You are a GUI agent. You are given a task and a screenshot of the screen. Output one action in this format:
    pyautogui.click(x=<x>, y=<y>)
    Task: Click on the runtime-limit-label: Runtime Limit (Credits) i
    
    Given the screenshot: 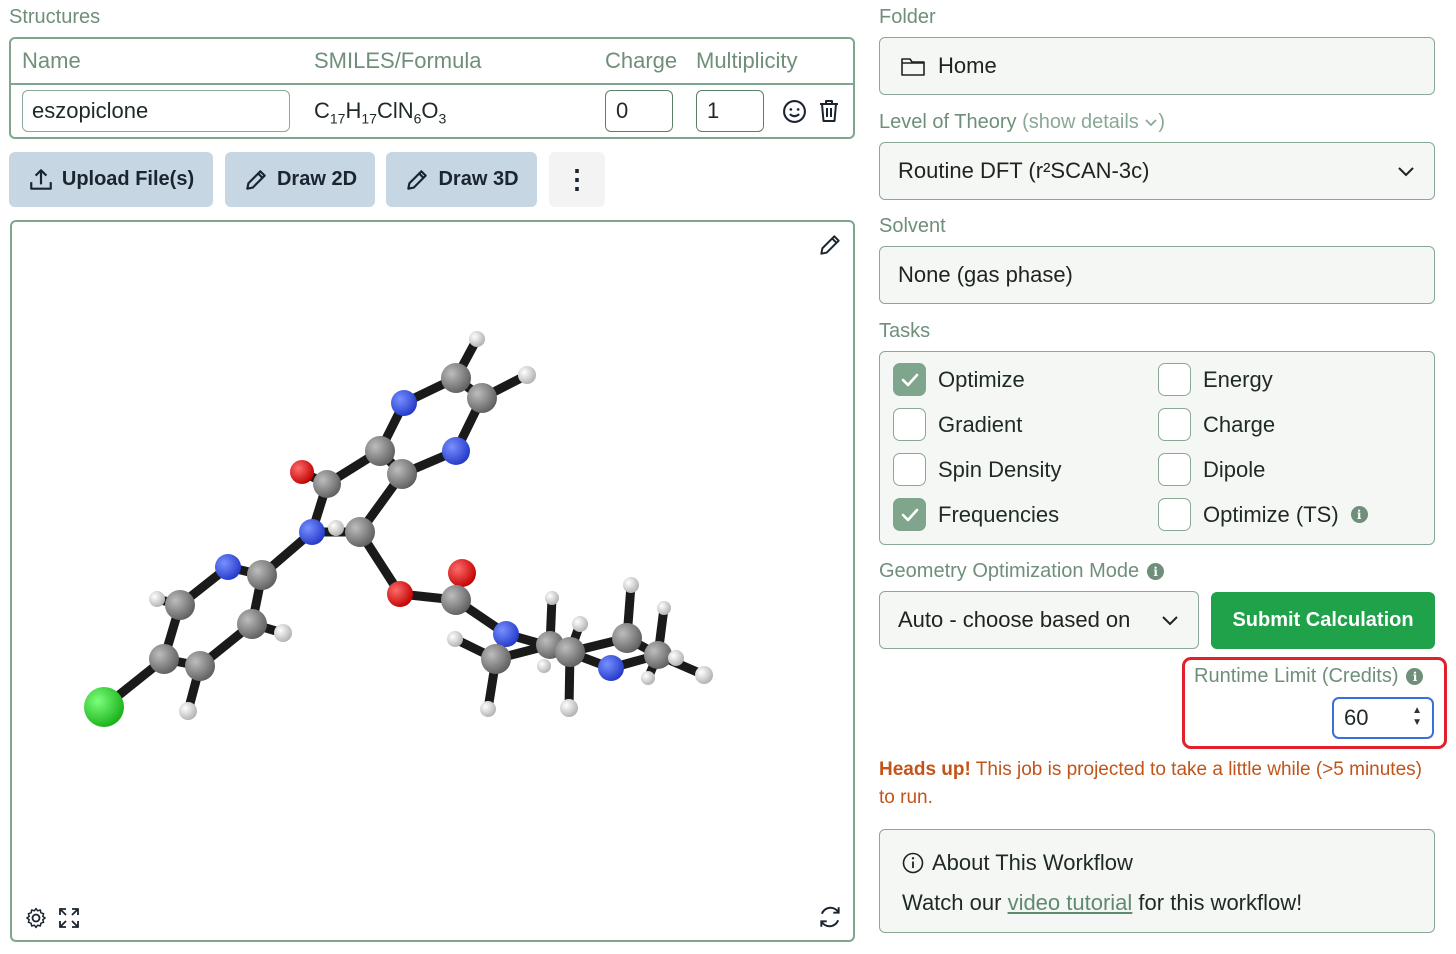 What is the action you would take?
    pyautogui.click(x=1309, y=676)
    